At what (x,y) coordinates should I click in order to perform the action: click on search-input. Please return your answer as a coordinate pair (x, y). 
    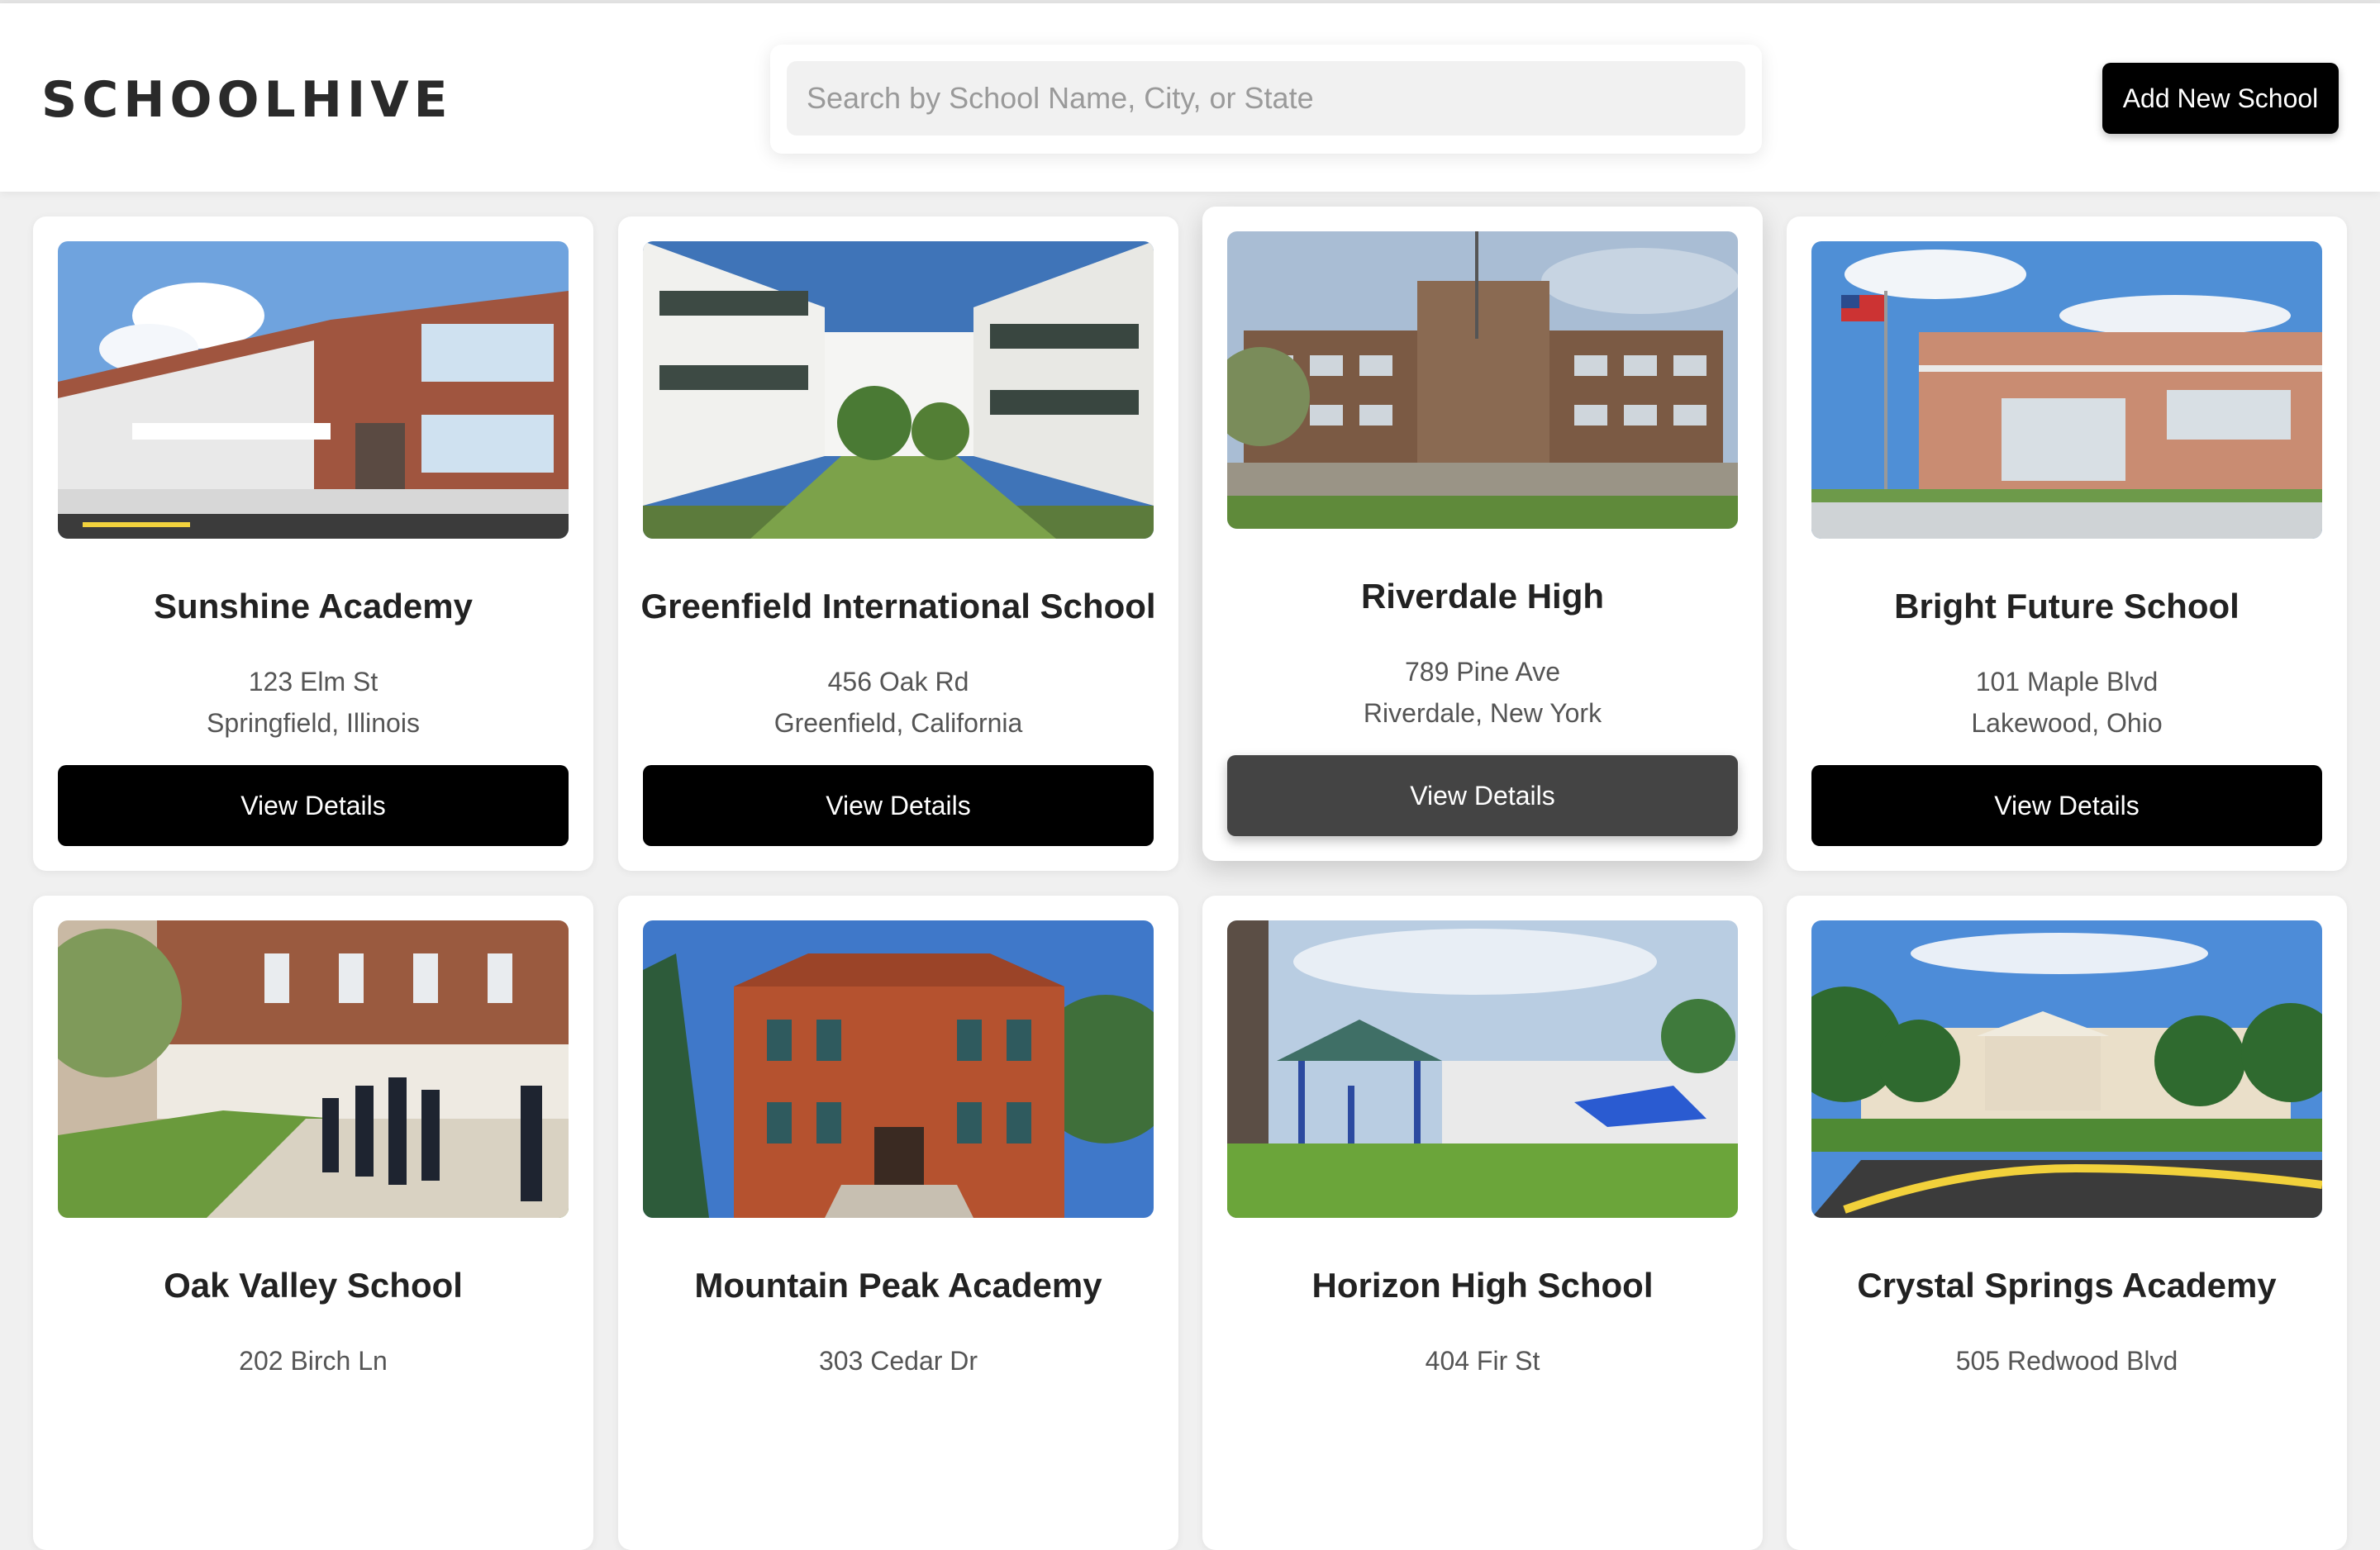
    Looking at the image, I should click on (1266, 98).